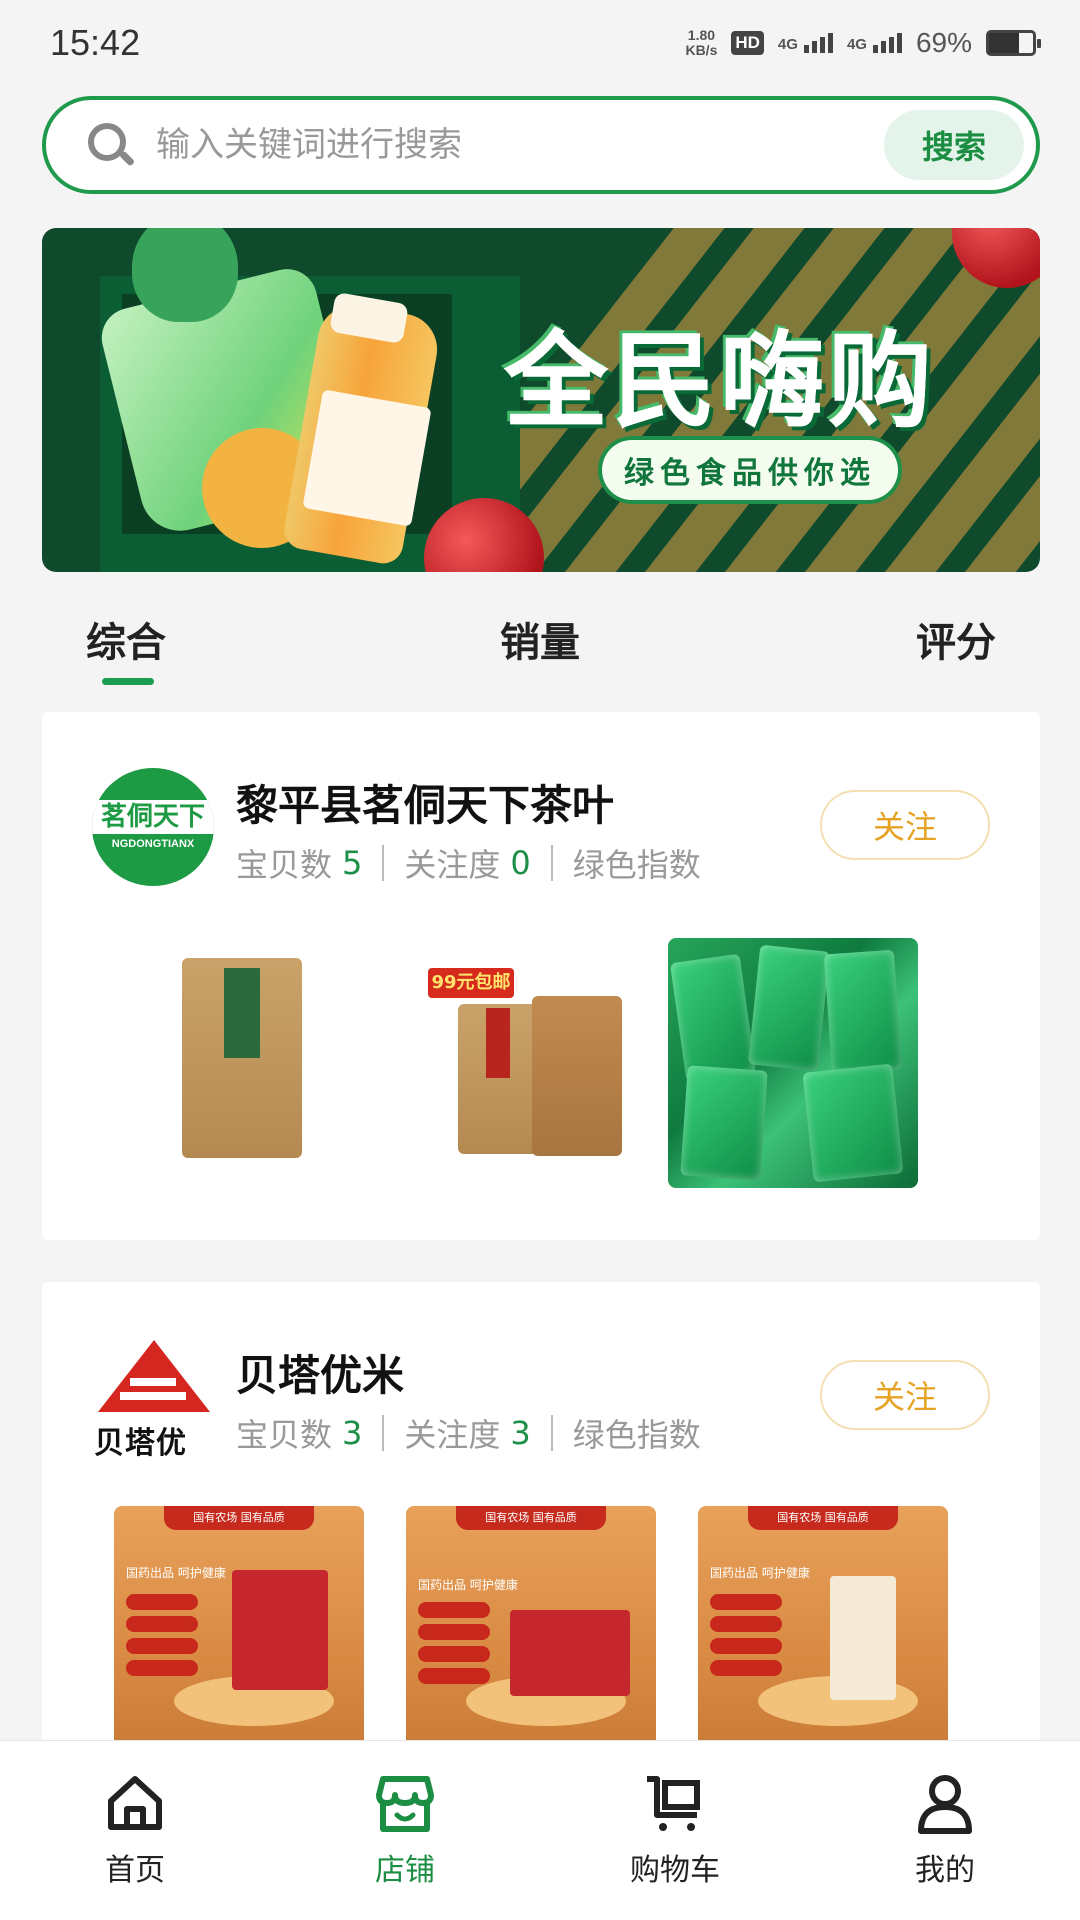  I want to click on nav-cart: 购物车, so click(675, 1830).